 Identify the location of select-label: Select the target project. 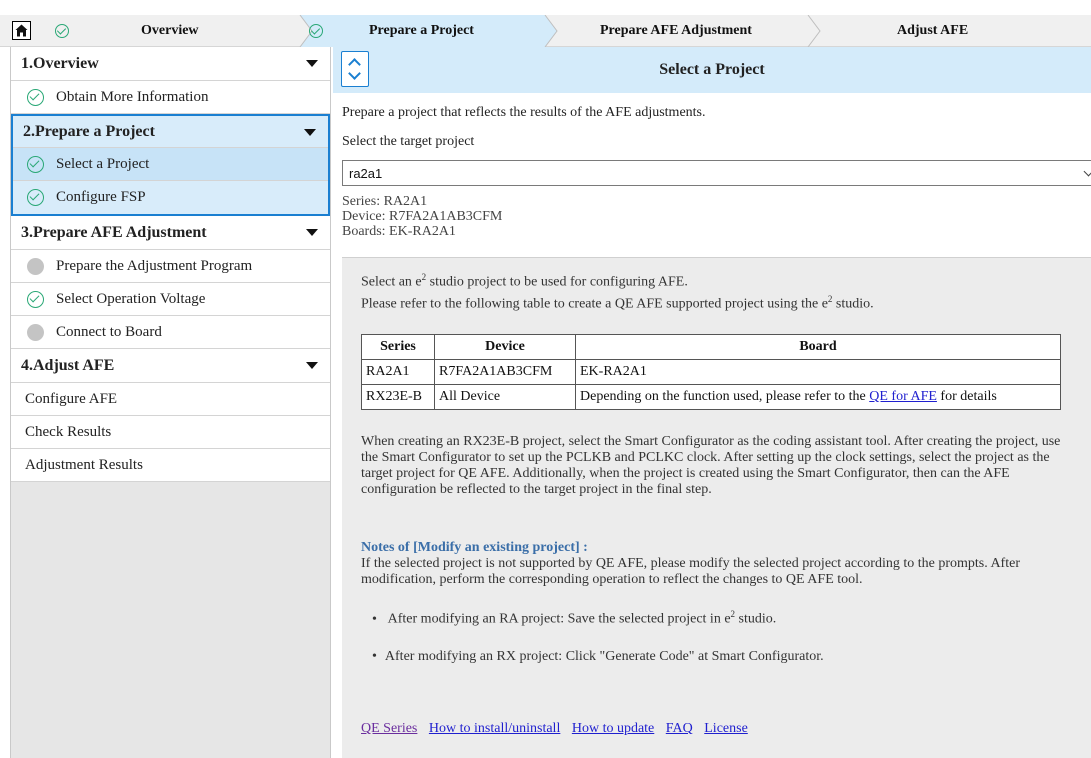
(408, 141).